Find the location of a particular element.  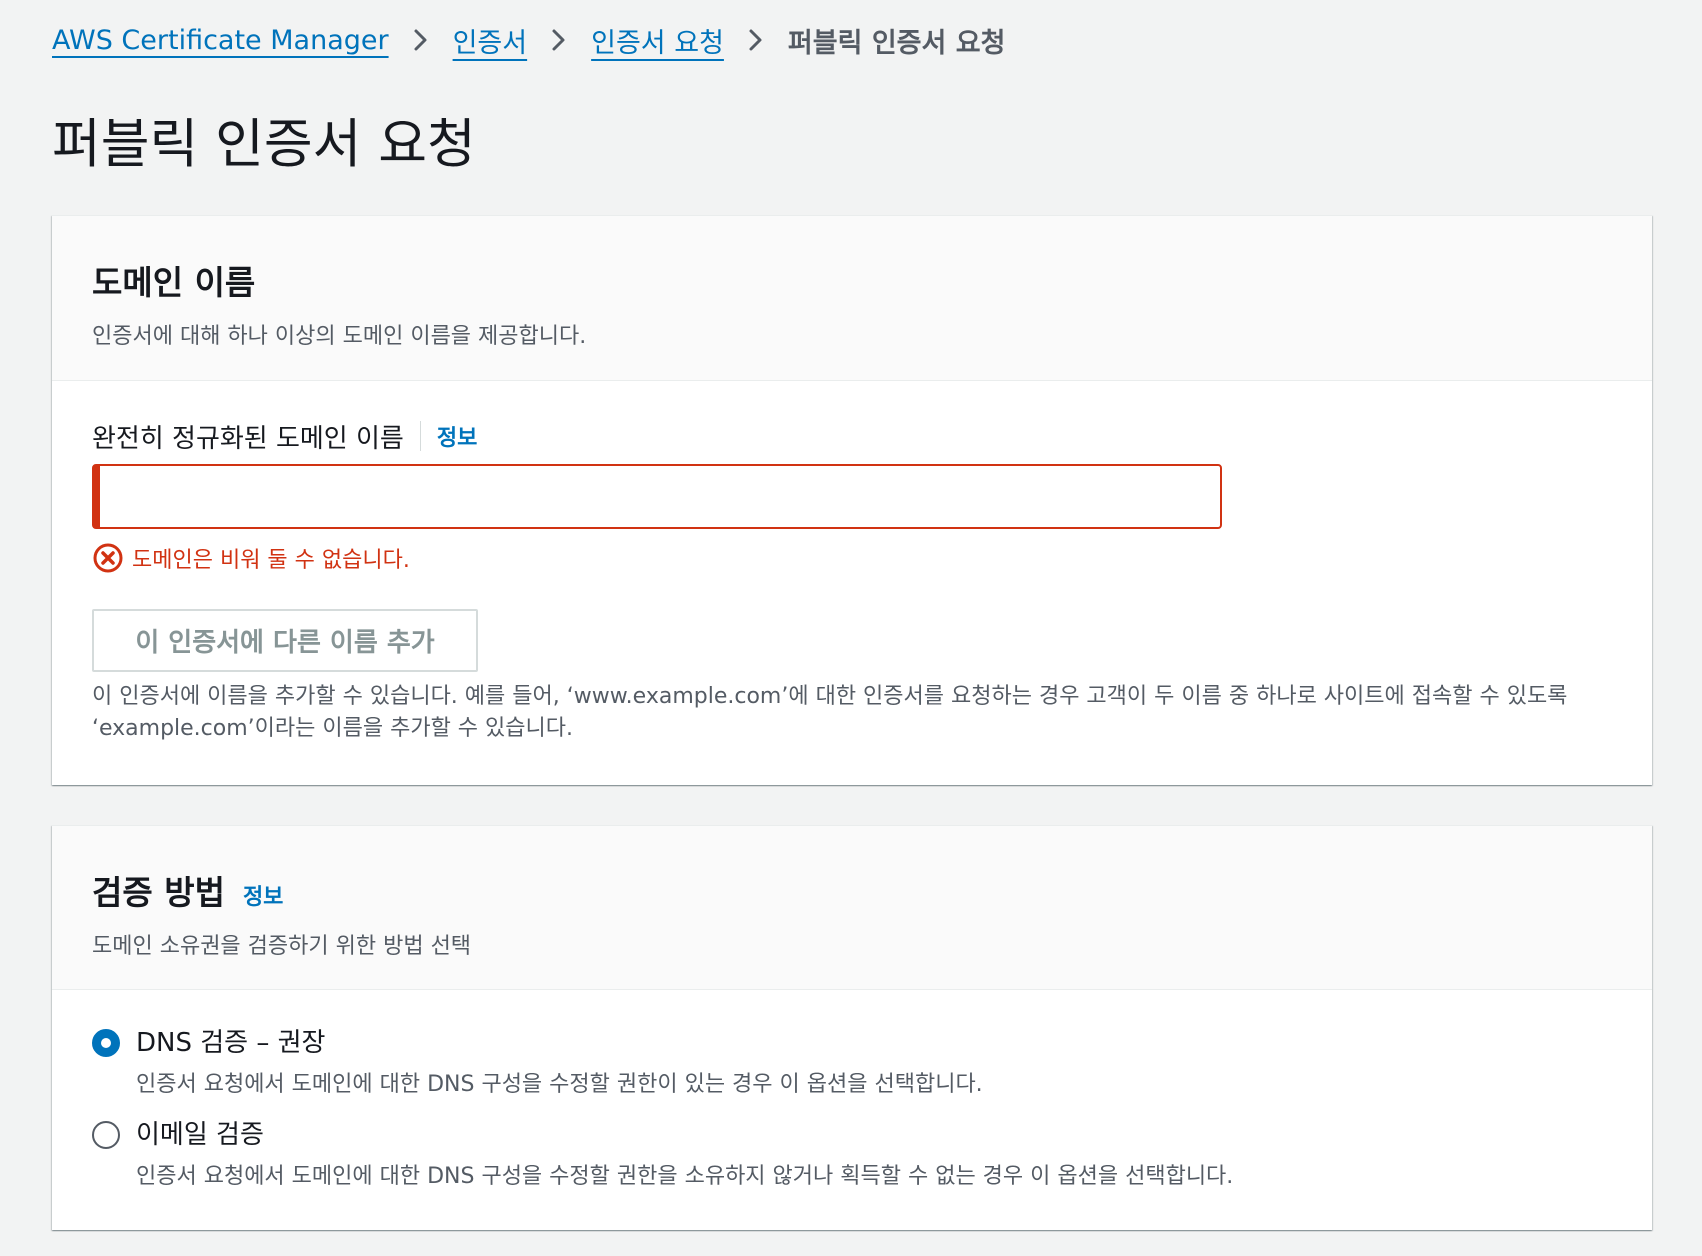

domain-error: 도메인은 비워 둘 수 없습니다. is located at coordinates (251, 558).